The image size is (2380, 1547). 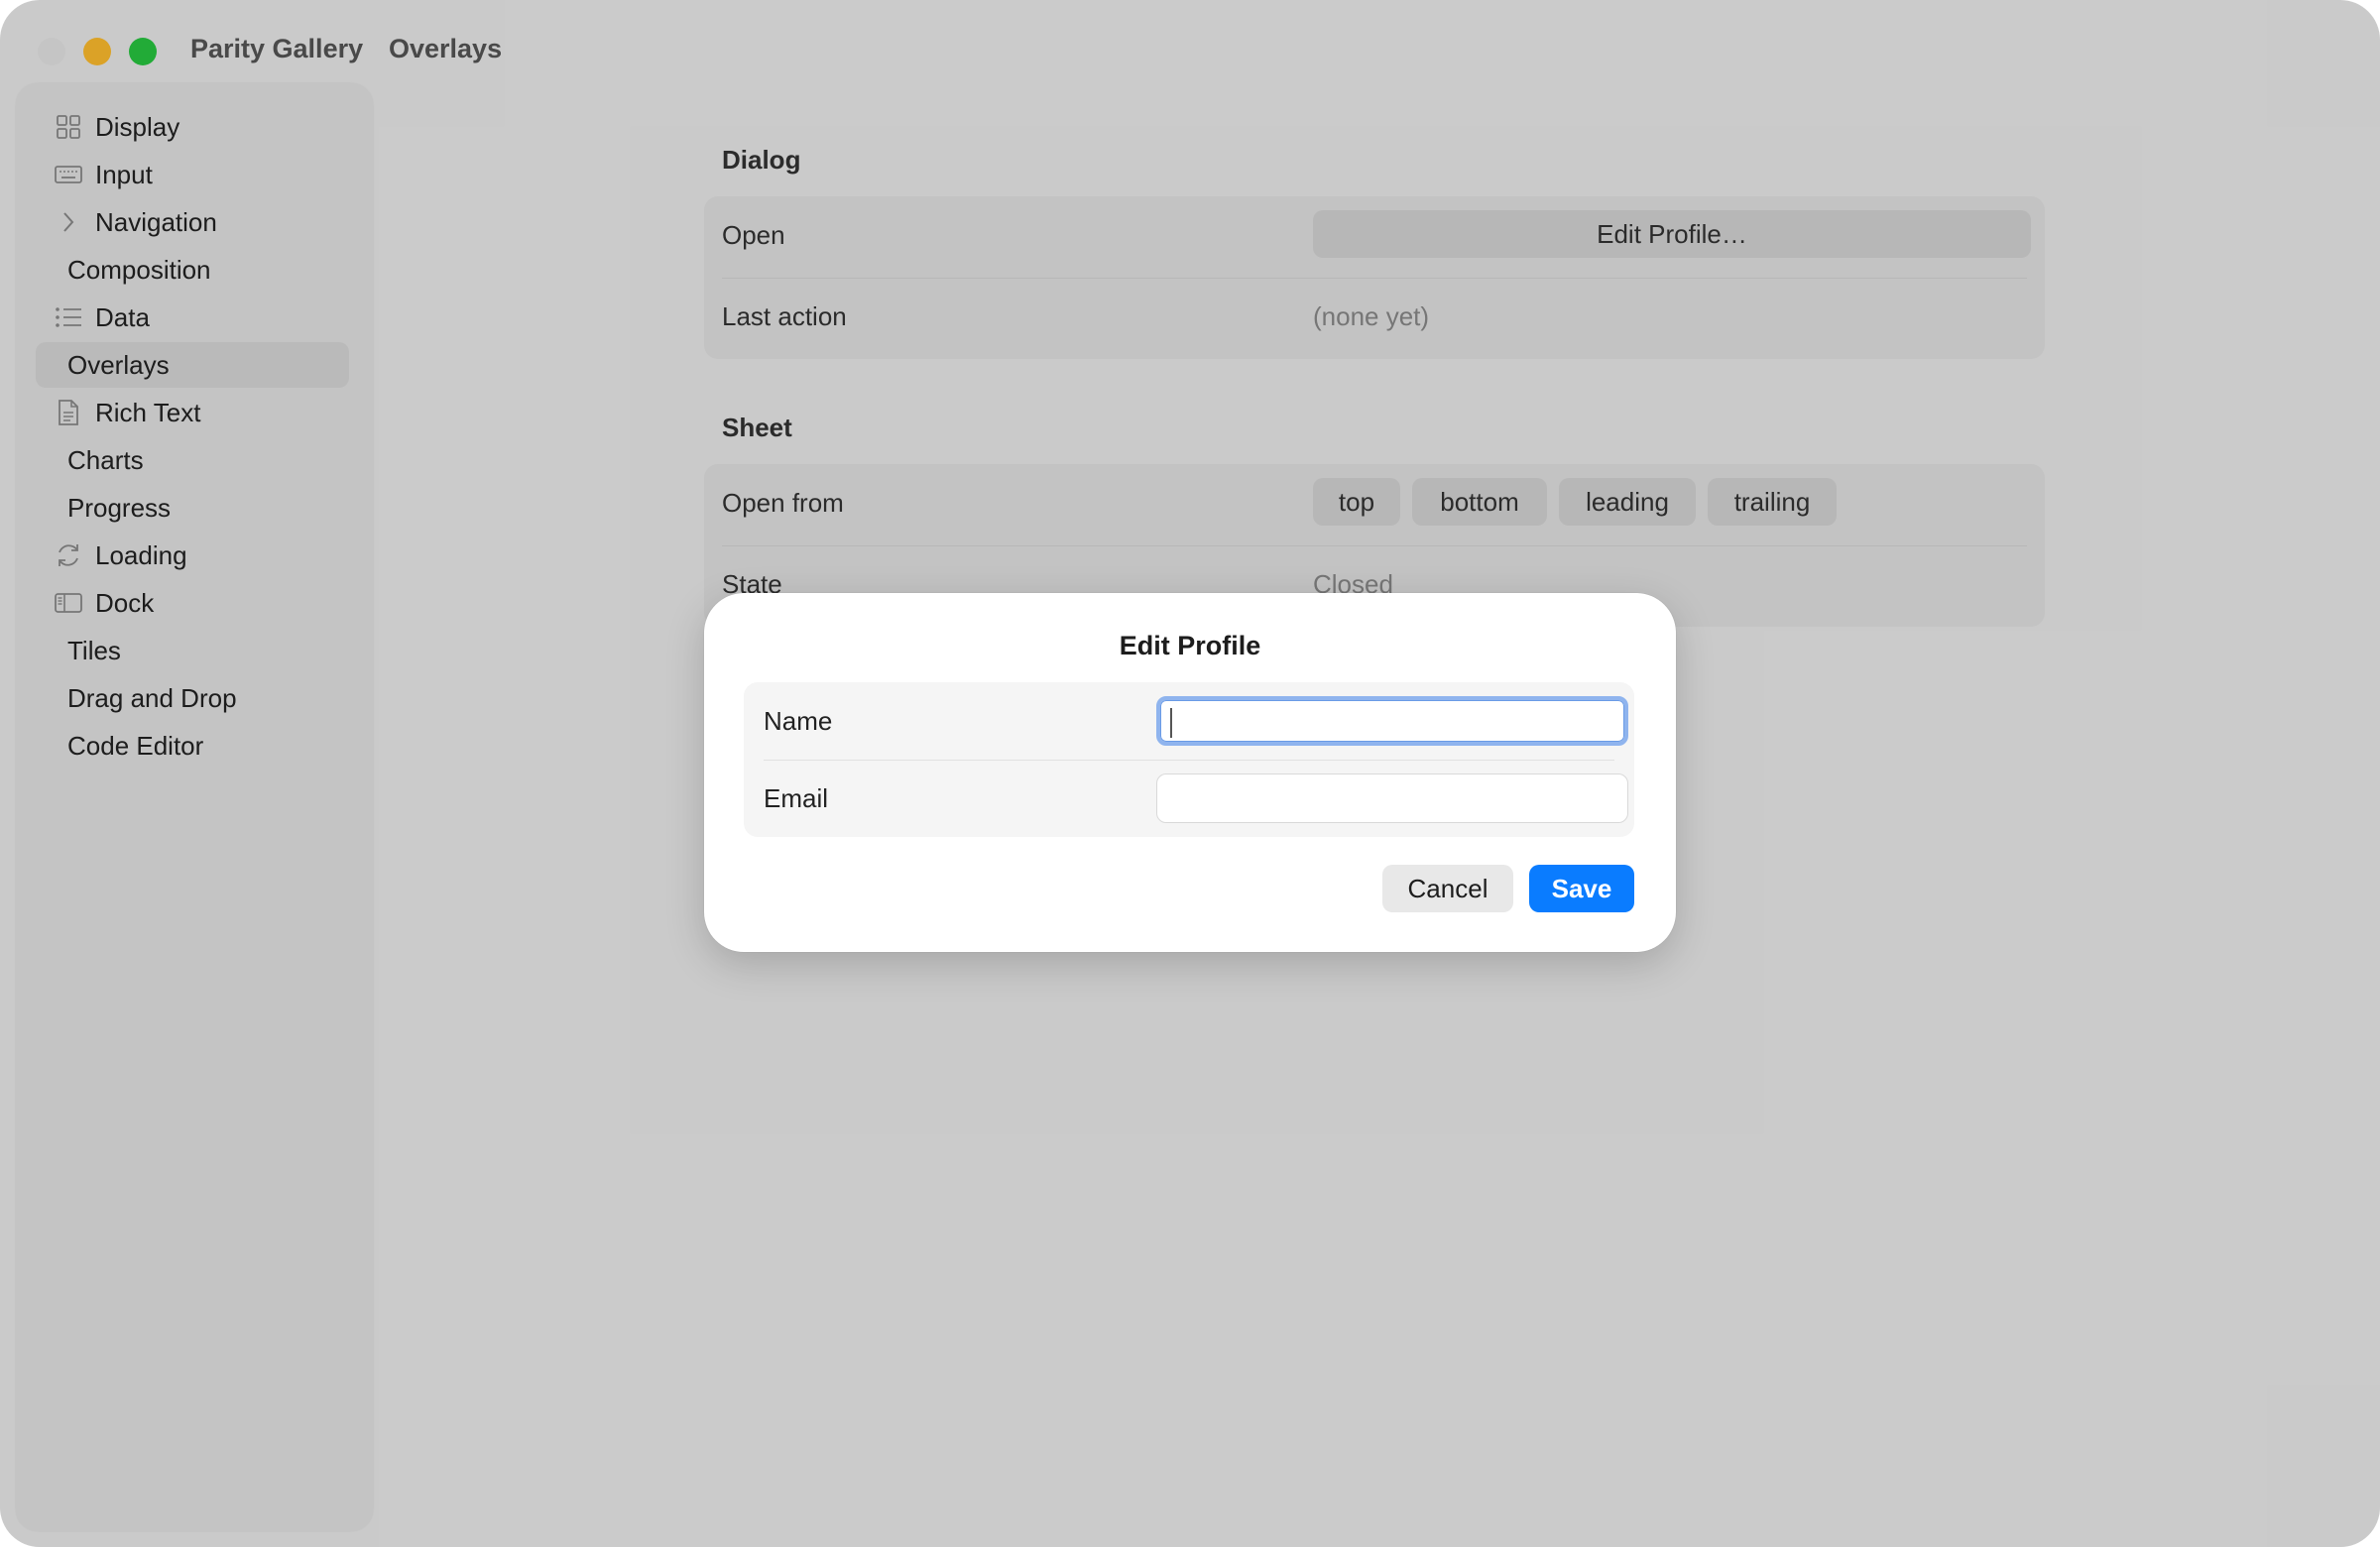 I want to click on name-row: Name, so click(x=1189, y=721).